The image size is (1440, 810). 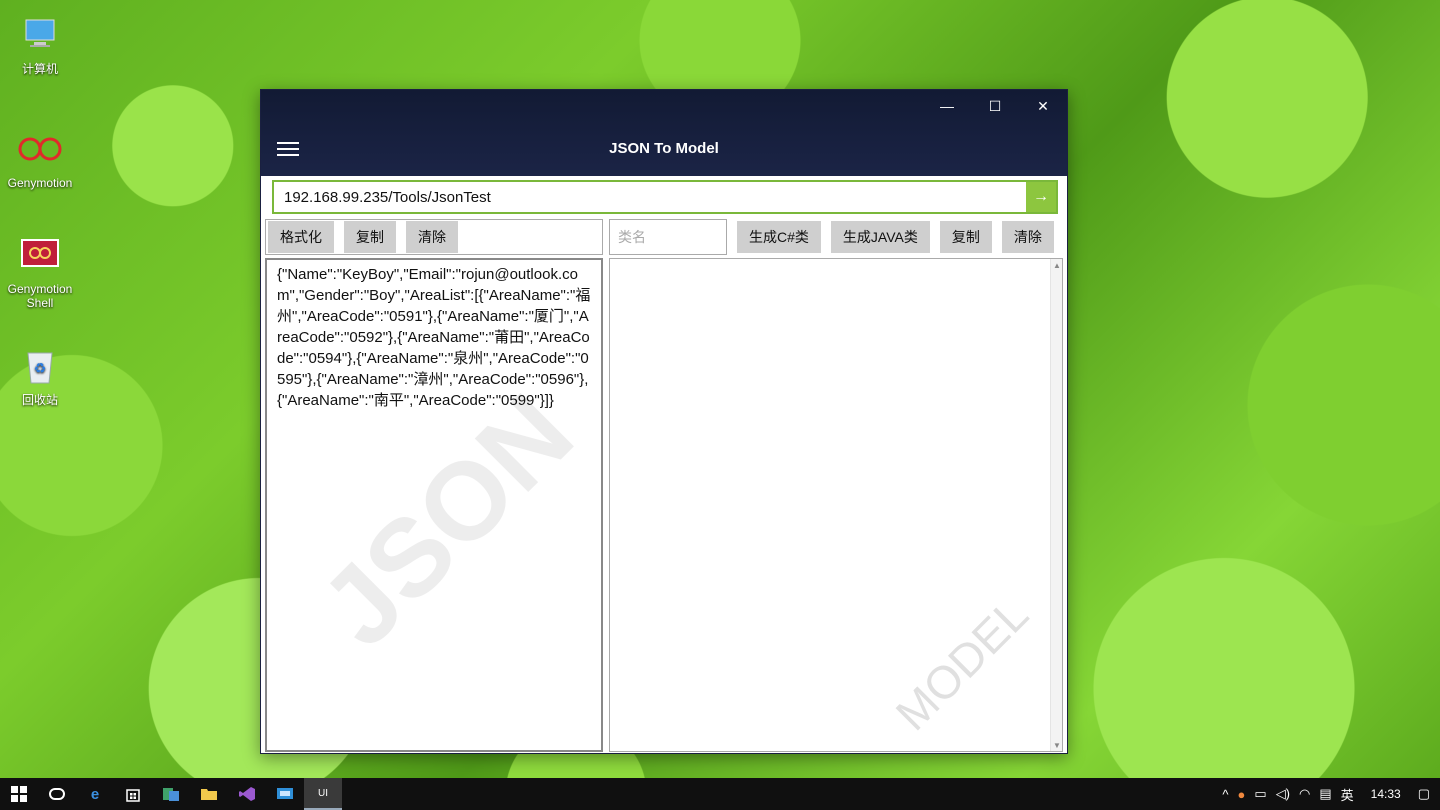 I want to click on desktop-icon-recycle-bin: ♻ 回收站, so click(x=40, y=375).